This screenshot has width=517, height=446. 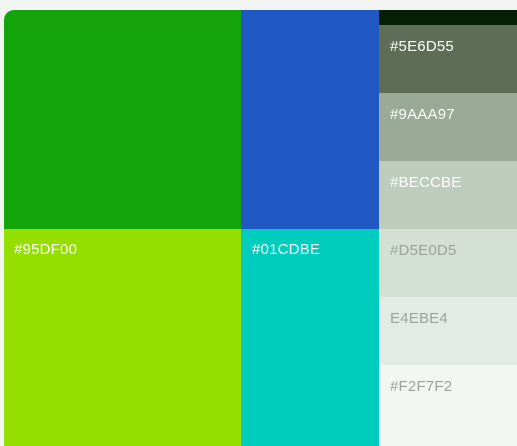 What do you see at coordinates (448, 405) in the screenshot?
I see `swatch-shade-6: #F2F7F2` at bounding box center [448, 405].